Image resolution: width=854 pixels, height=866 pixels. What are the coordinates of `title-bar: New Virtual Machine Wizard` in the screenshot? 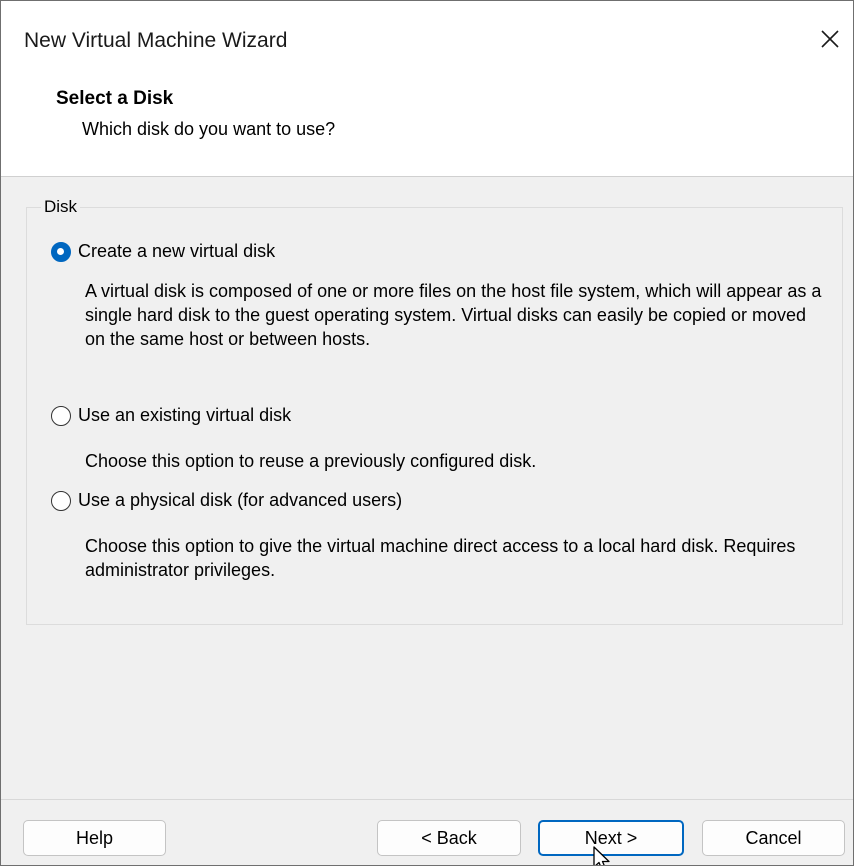 It's located at (427, 37).